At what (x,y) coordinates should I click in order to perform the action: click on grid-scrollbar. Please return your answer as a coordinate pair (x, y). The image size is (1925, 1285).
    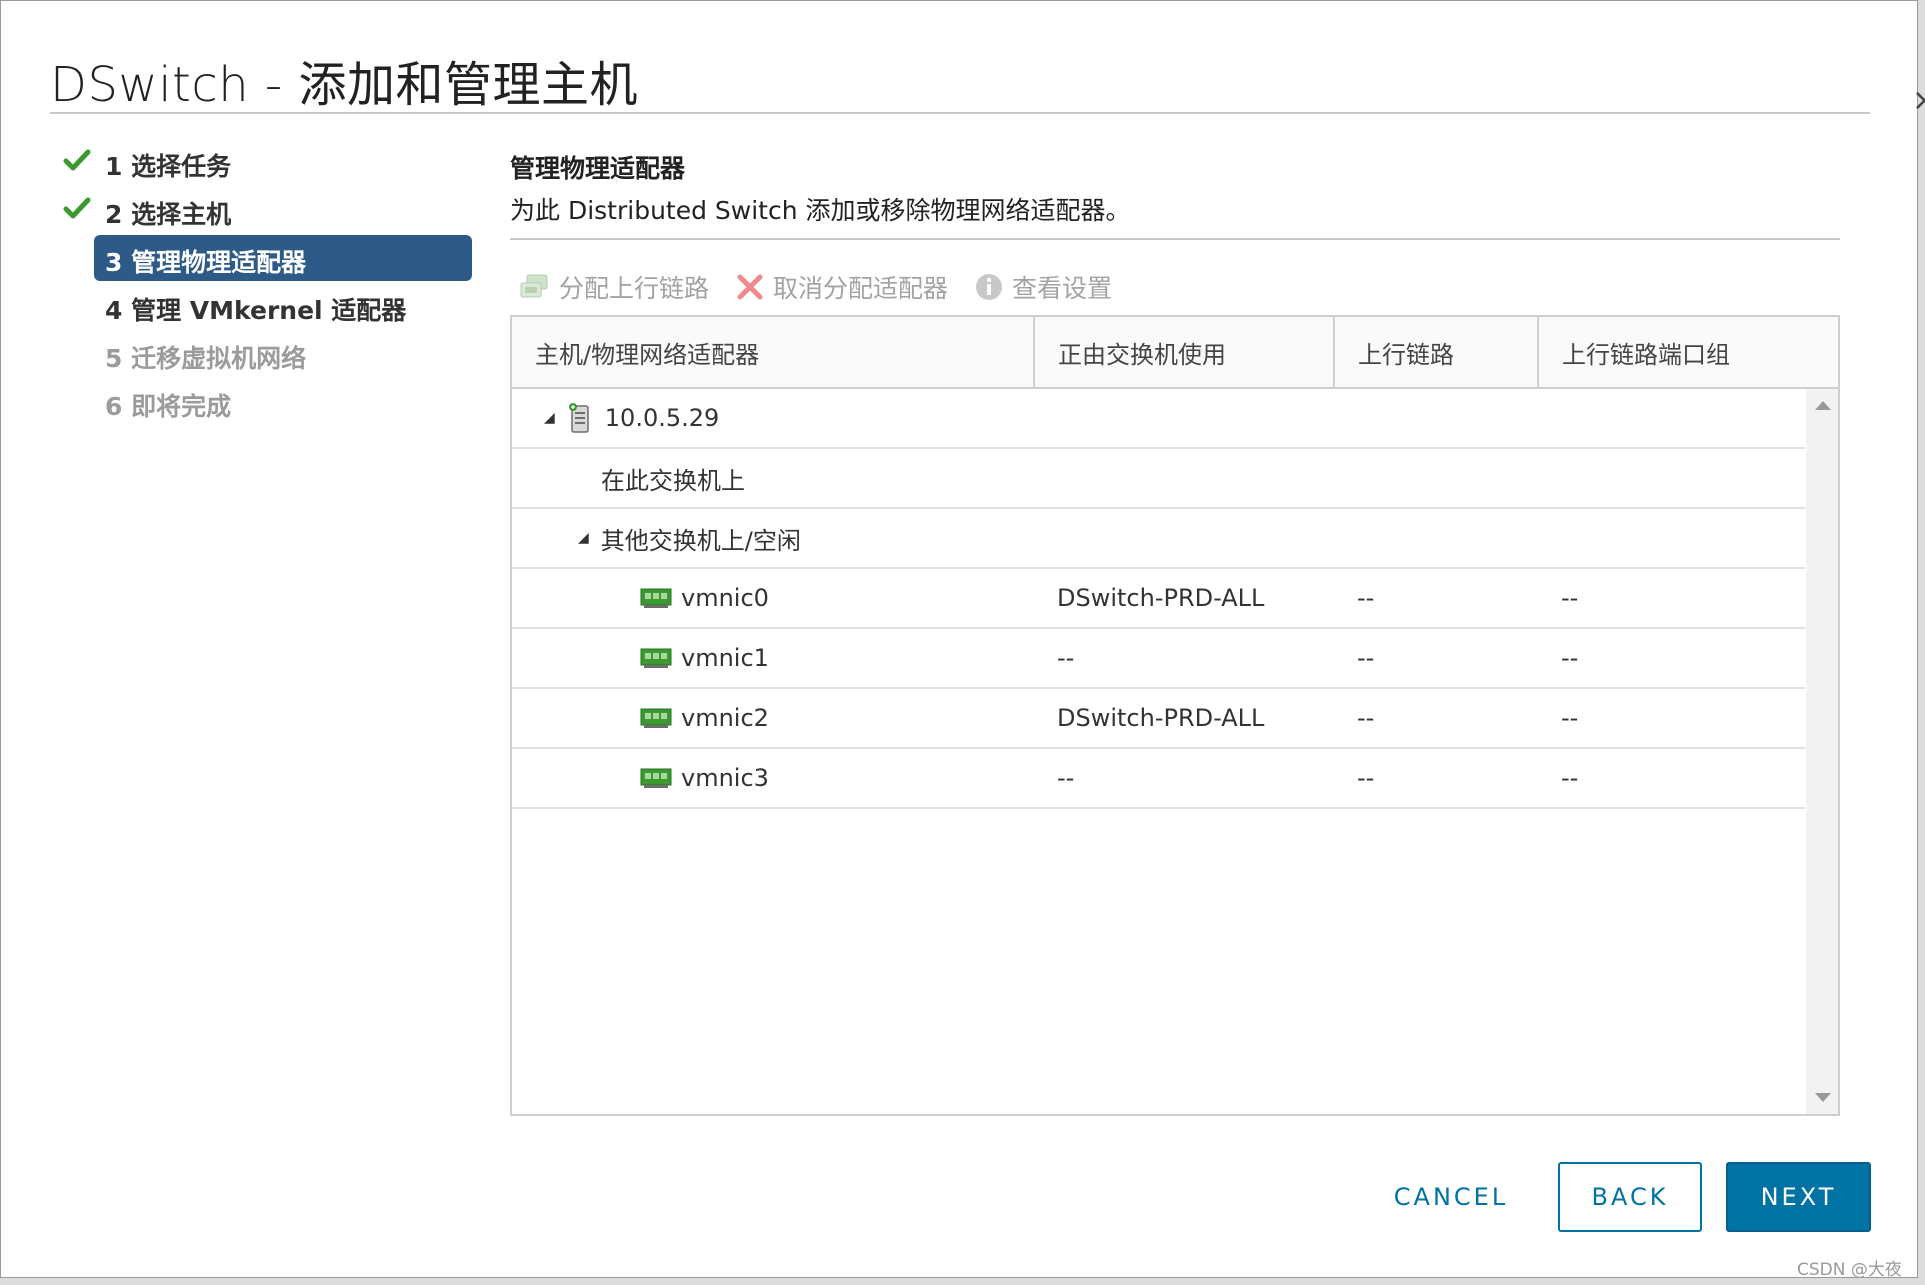
    Looking at the image, I should click on (1822, 751).